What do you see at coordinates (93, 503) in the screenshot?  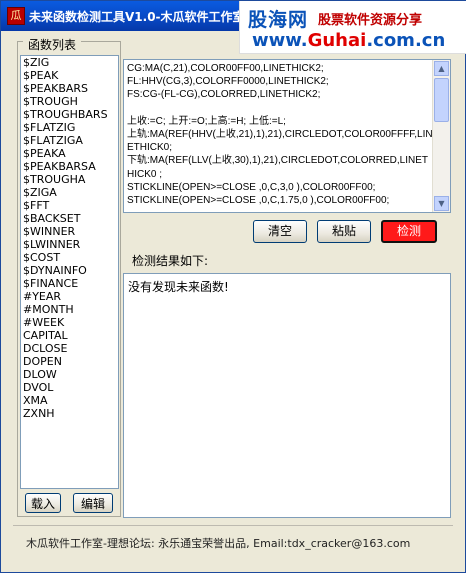 I see `edit-button: 编辑` at bounding box center [93, 503].